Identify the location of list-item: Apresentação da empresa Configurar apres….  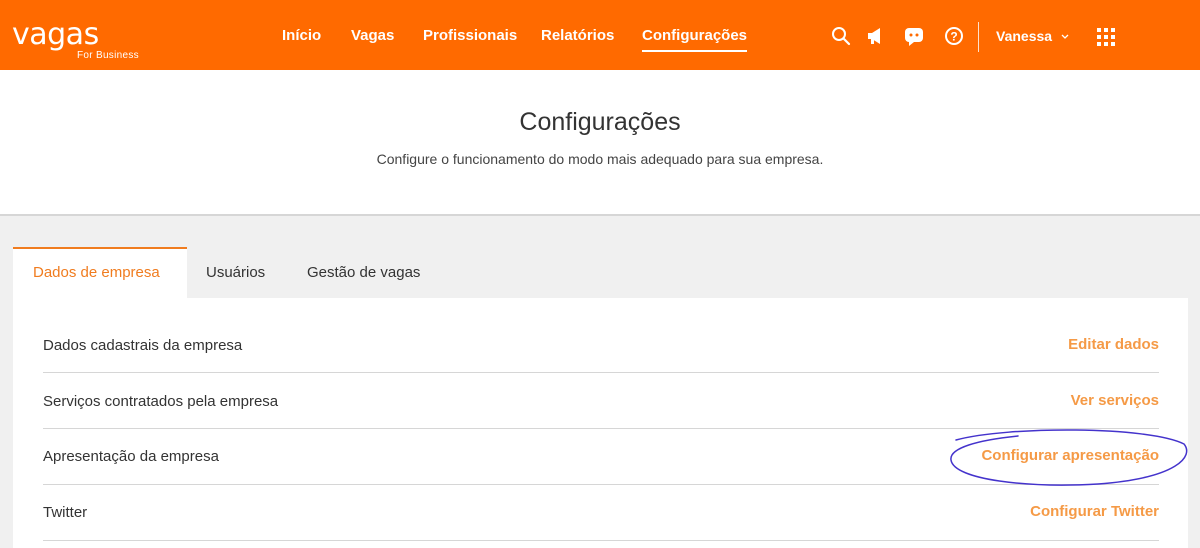
(601, 457).